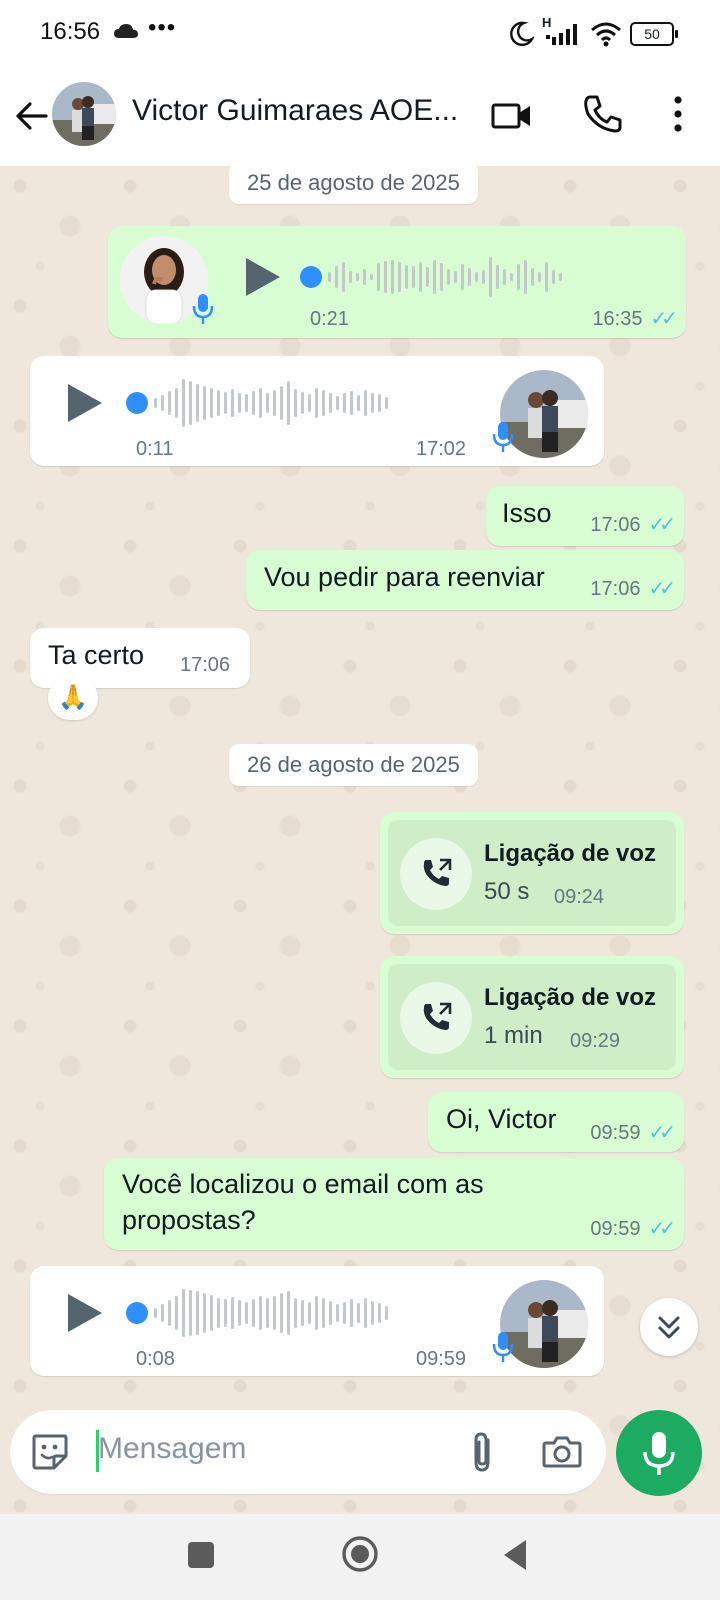 This screenshot has width=720, height=1600. Describe the element at coordinates (360, 1554) in the screenshot. I see `home-button` at that location.